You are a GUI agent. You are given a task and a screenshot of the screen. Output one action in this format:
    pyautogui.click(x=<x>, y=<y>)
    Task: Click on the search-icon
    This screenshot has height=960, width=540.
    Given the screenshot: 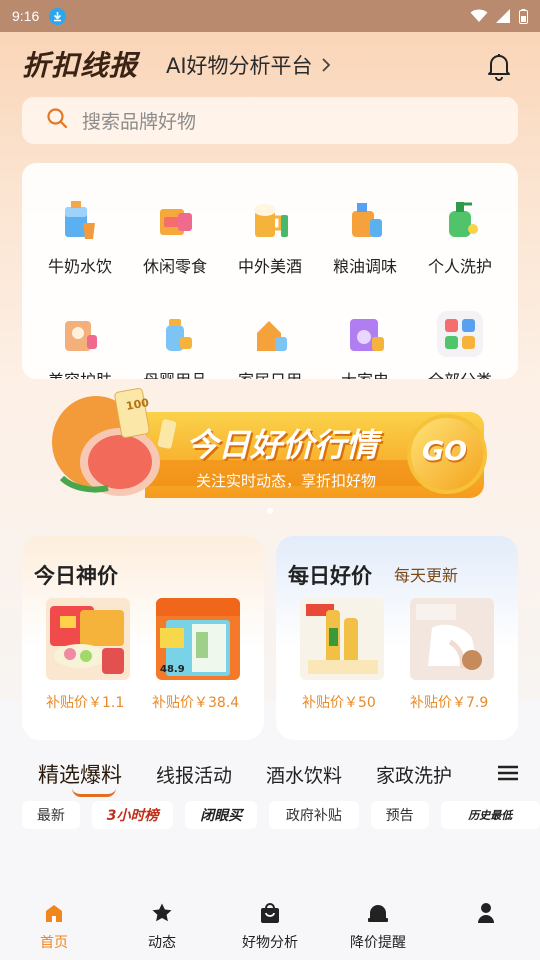 What is the action you would take?
    pyautogui.click(x=57, y=120)
    